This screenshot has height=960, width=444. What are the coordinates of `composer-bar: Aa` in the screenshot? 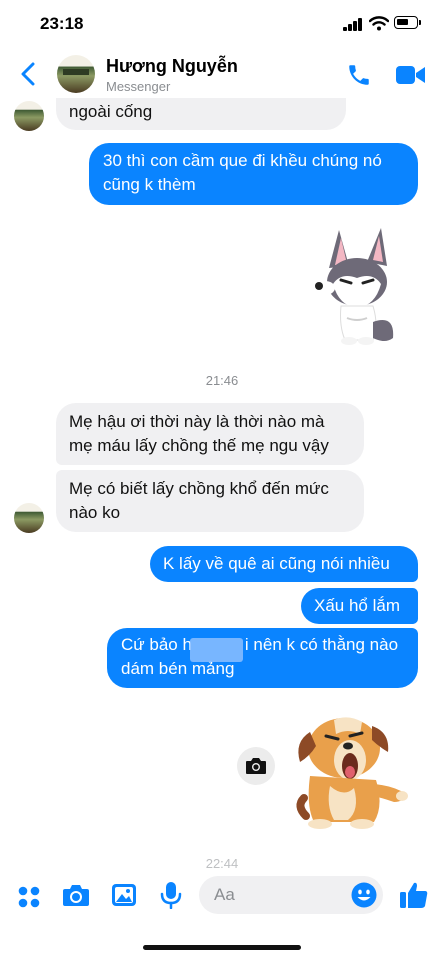 It's located at (222, 896).